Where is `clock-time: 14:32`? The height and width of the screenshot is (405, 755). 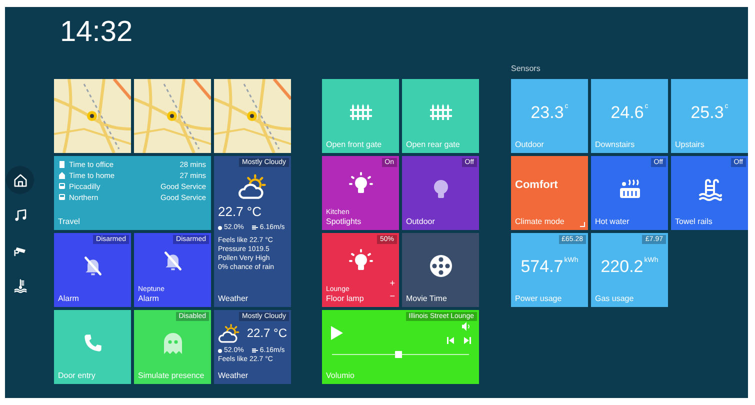
clock-time: 14:32 is located at coordinates (96, 32).